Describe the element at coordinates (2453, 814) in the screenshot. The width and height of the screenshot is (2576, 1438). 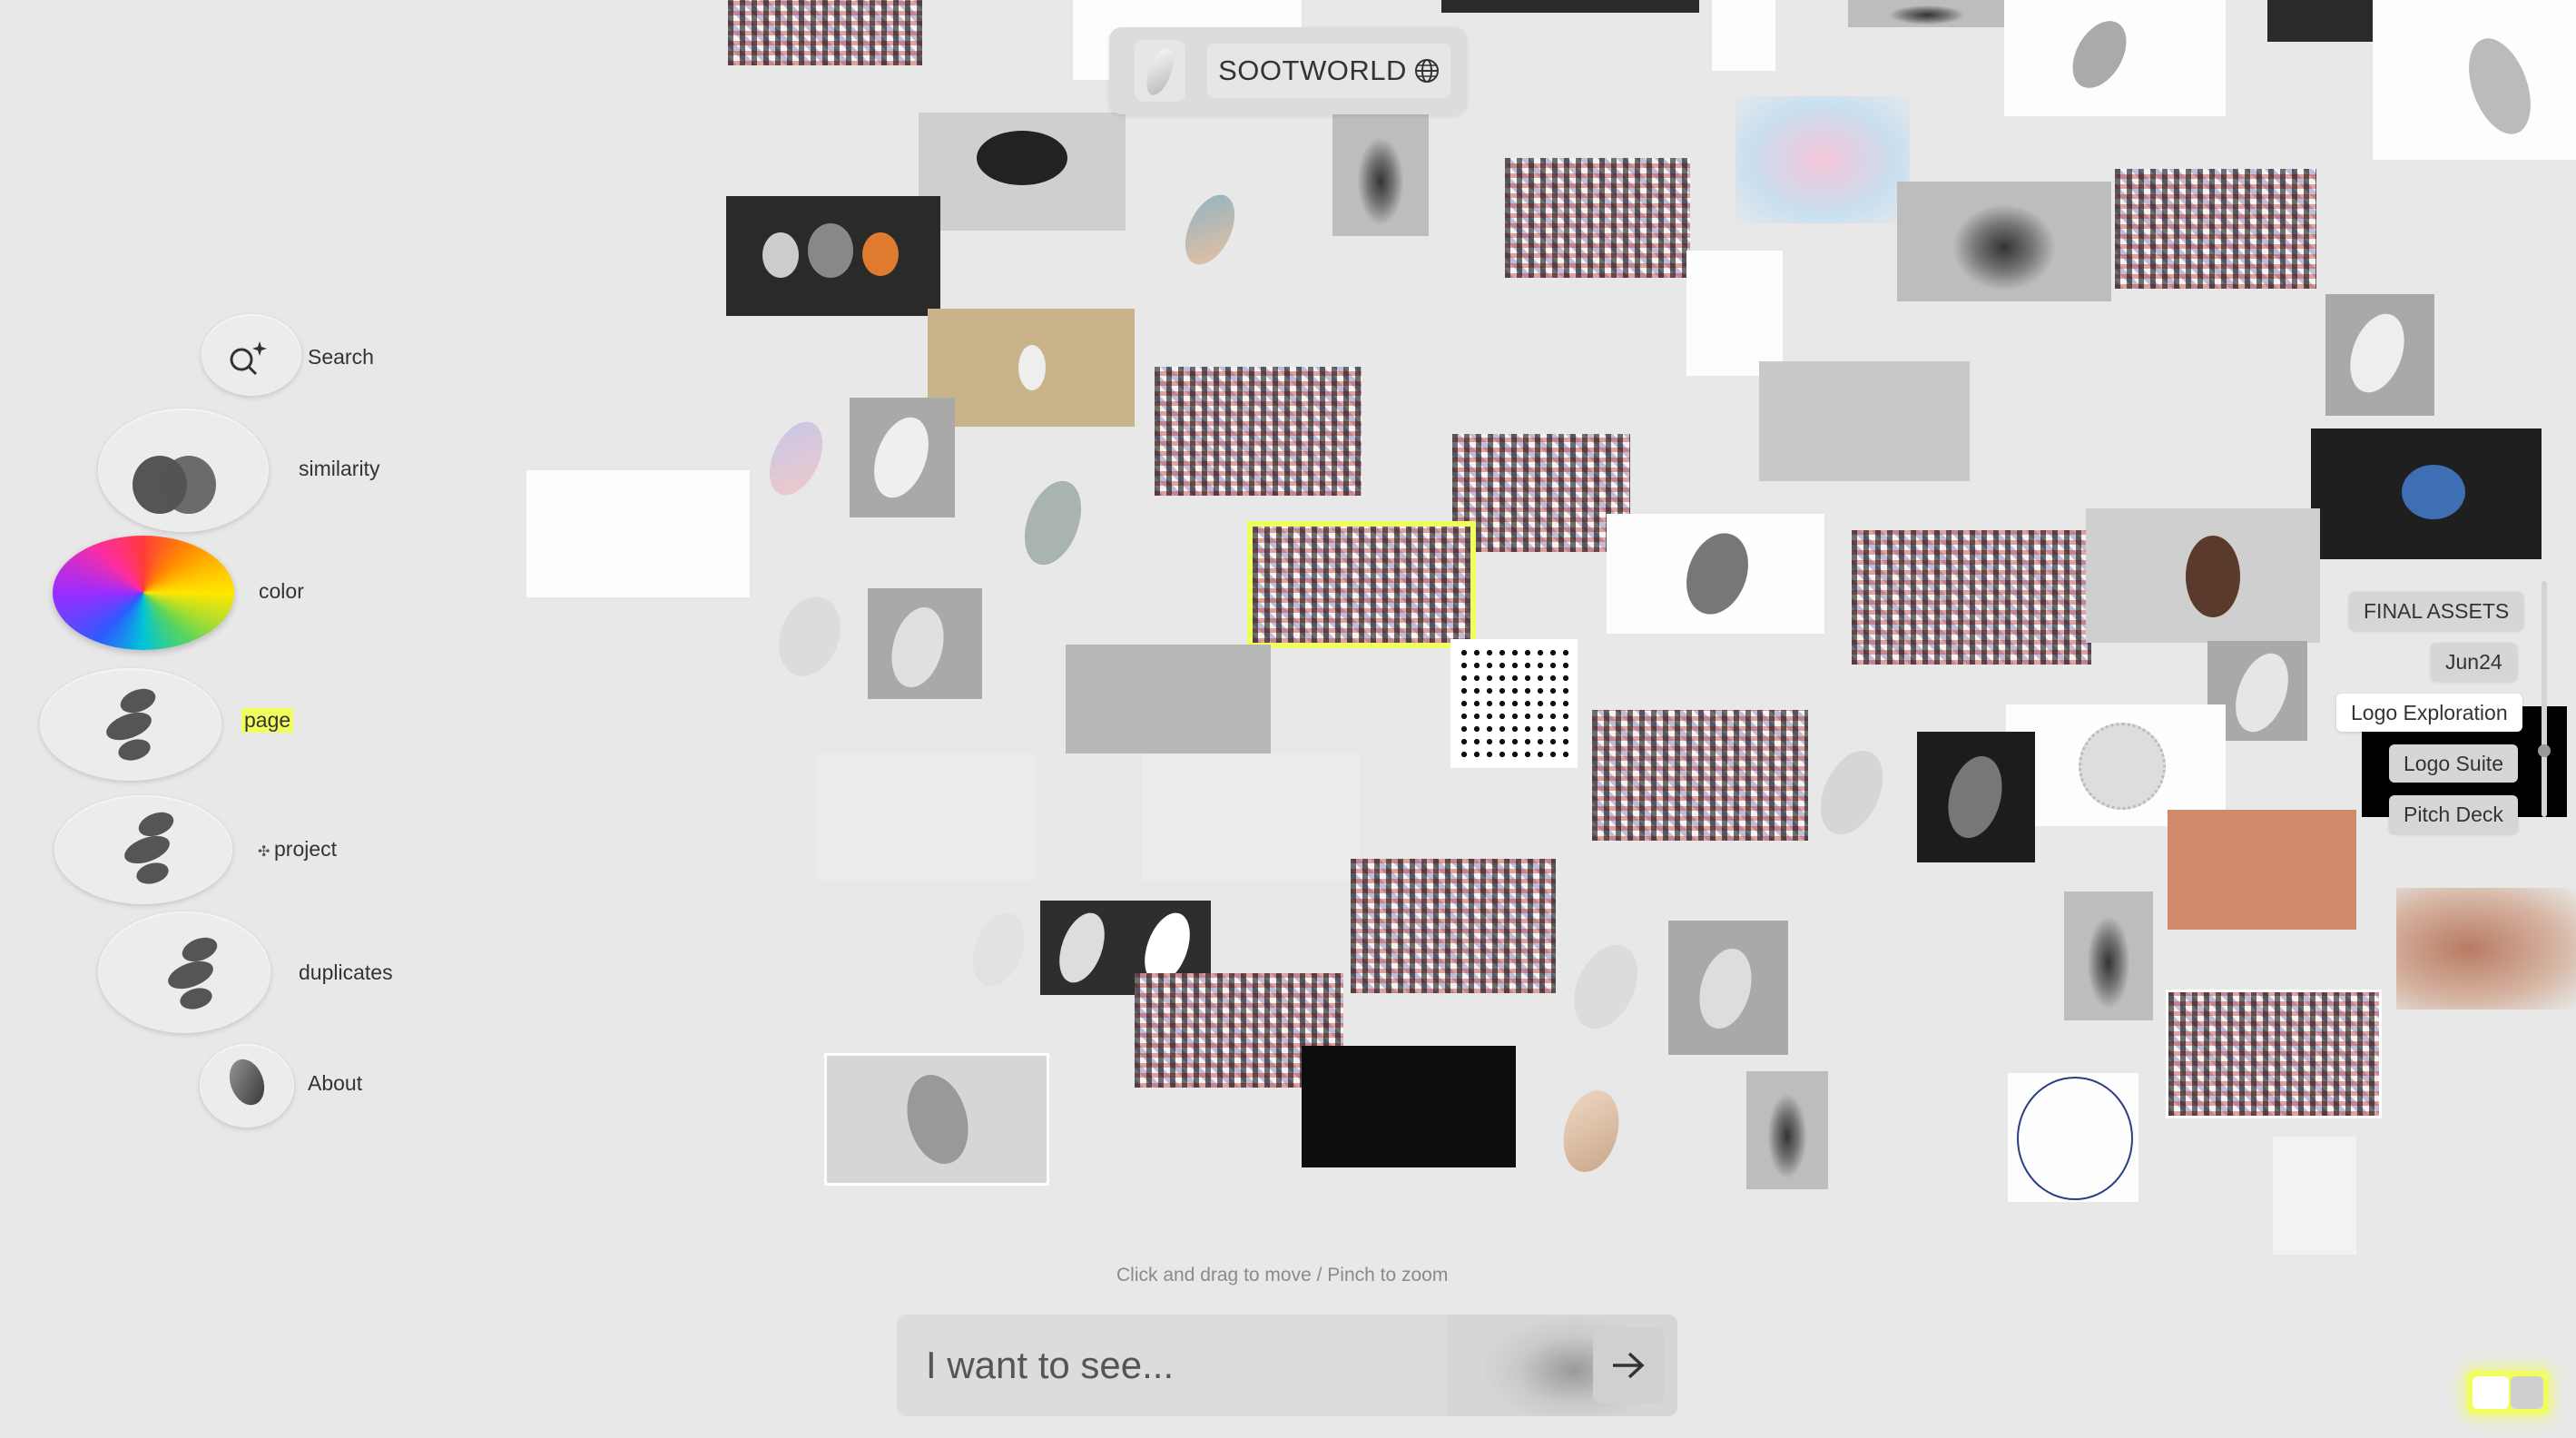
I see `tag-pitch-deck: Pitch Deck` at that location.